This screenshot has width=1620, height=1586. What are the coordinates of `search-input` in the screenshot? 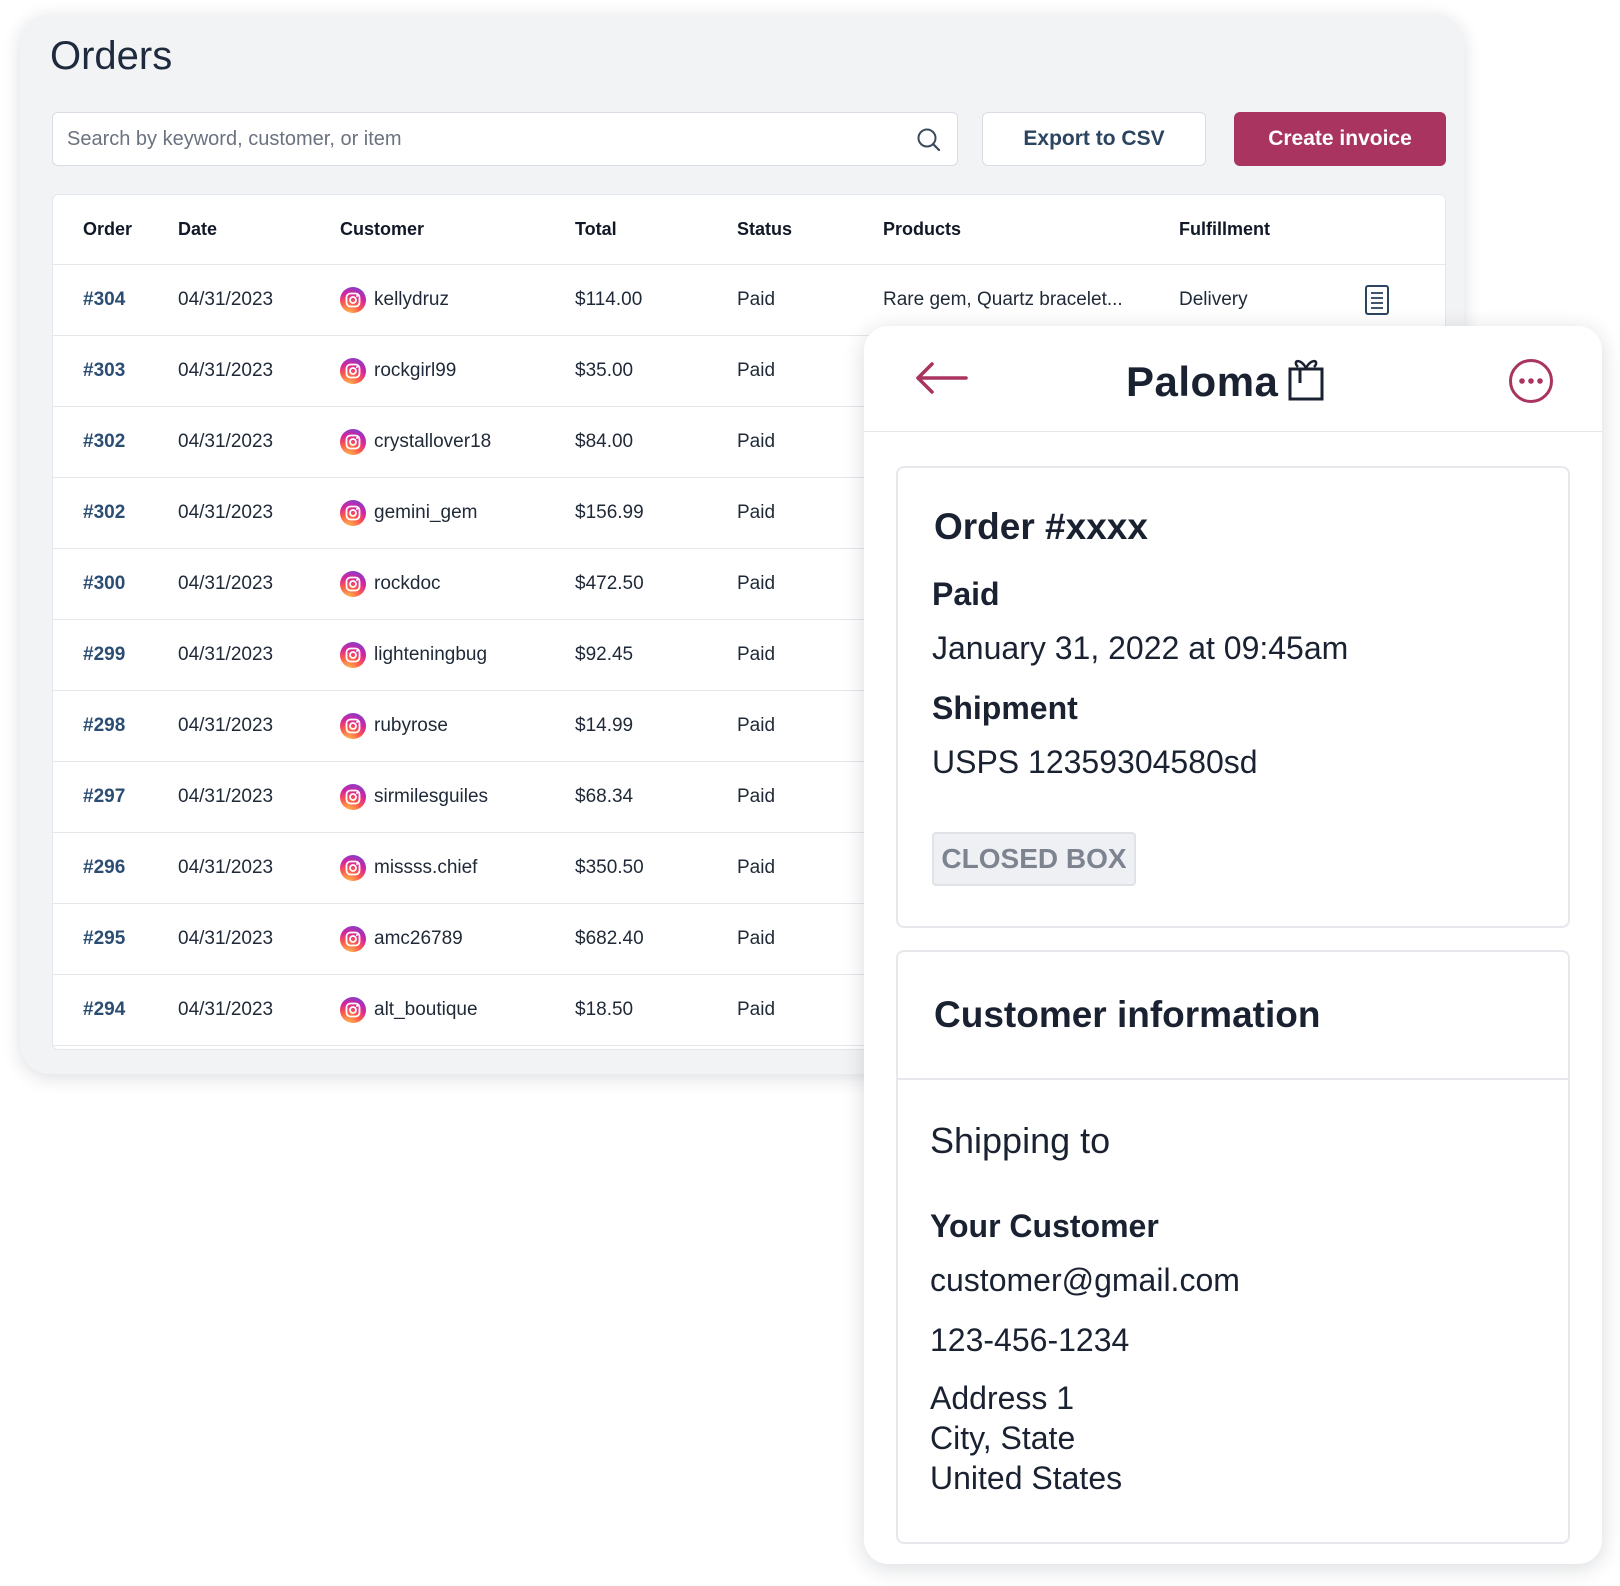 It's located at (505, 139).